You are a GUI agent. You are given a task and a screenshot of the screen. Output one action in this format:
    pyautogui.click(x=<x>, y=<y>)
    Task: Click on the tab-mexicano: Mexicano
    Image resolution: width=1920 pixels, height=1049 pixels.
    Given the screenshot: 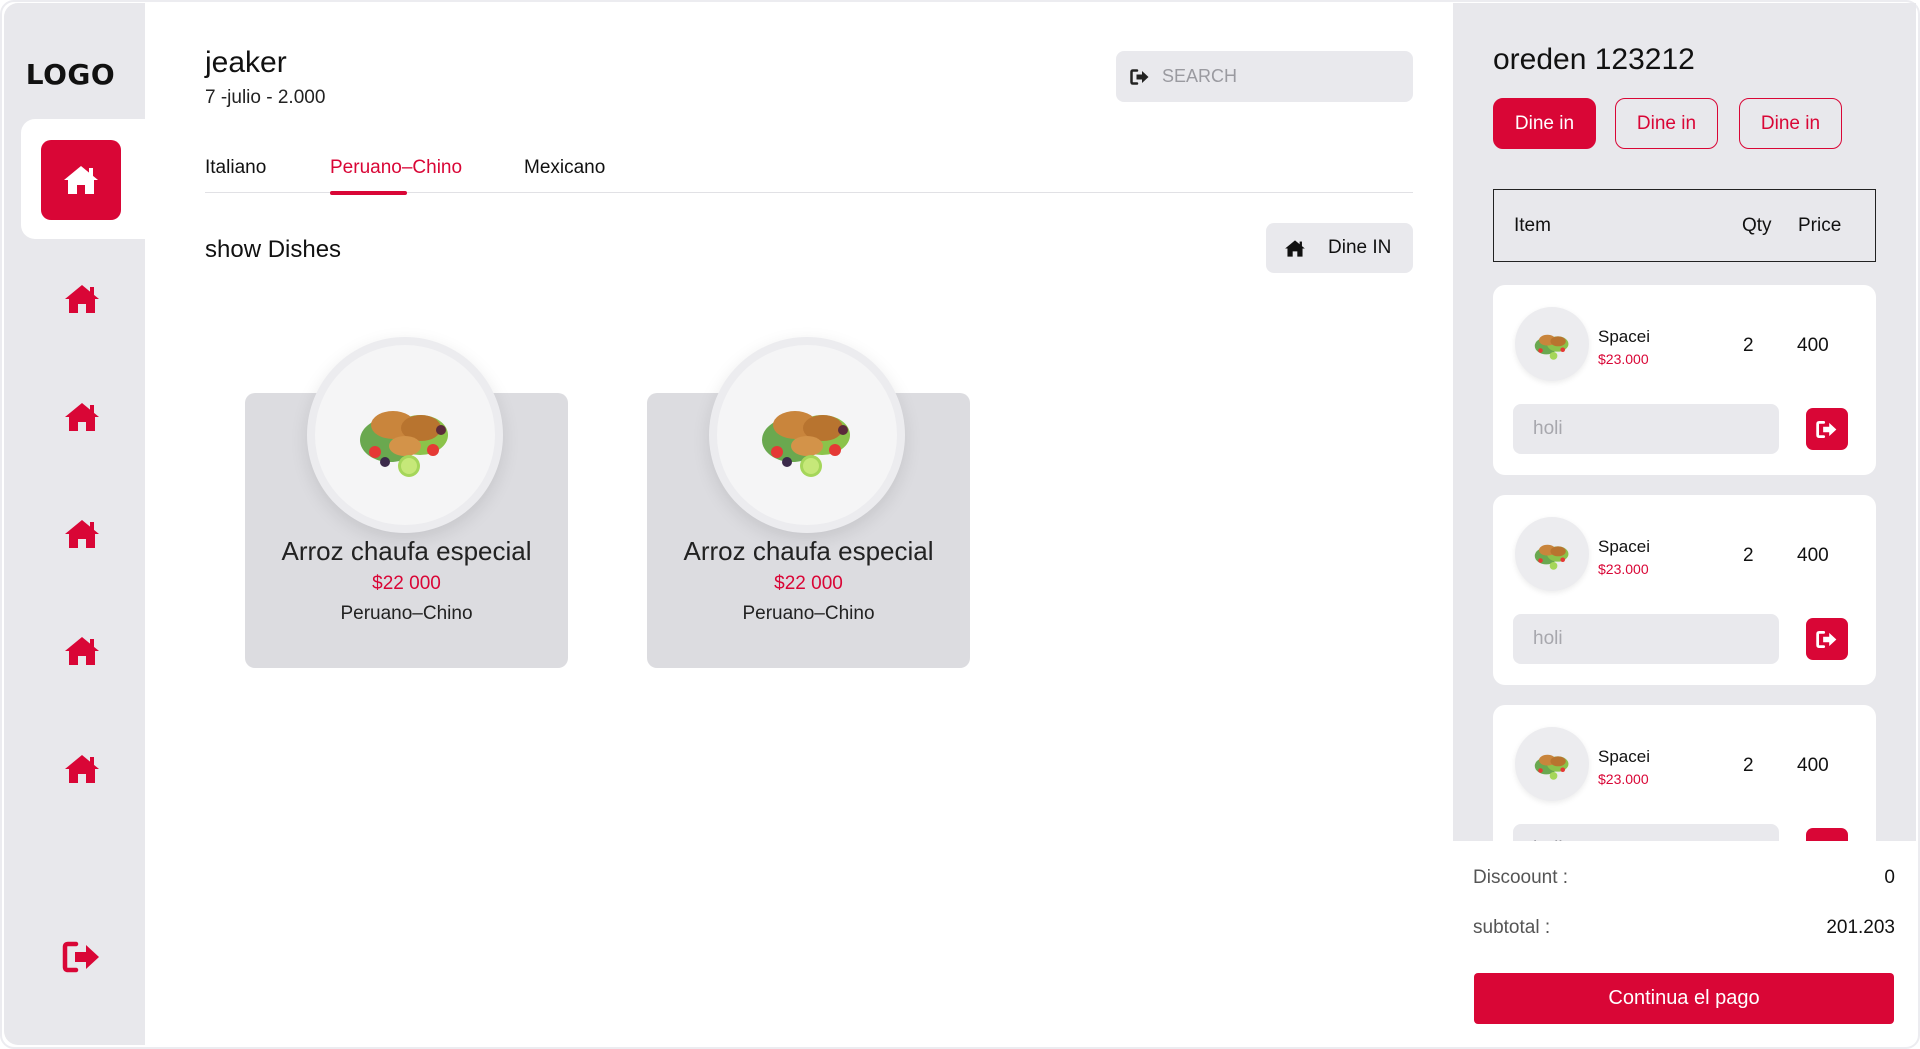 What is the action you would take?
    pyautogui.click(x=564, y=168)
    